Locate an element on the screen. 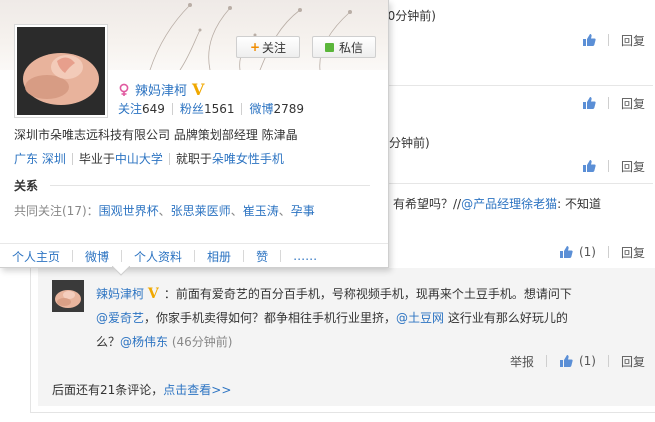 This screenshot has width=655, height=422. more-comments: 后面还有21条评论，点击查看>> is located at coordinates (141, 389).